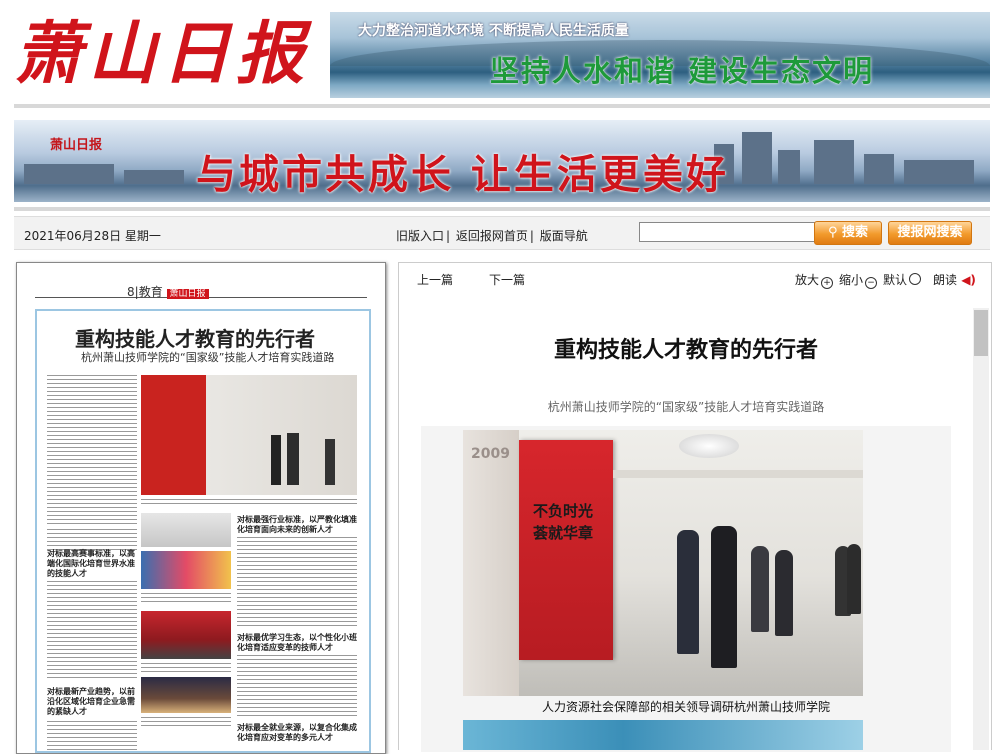 Image resolution: width=1002 pixels, height=754 pixels. What do you see at coordinates (727, 232) in the screenshot?
I see `search-input` at bounding box center [727, 232].